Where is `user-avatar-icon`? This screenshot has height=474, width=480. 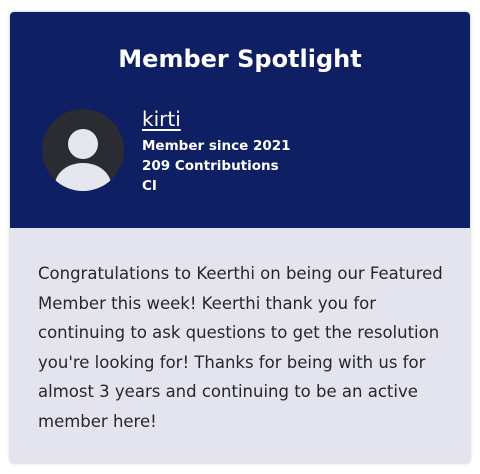
user-avatar-icon is located at coordinates (83, 150).